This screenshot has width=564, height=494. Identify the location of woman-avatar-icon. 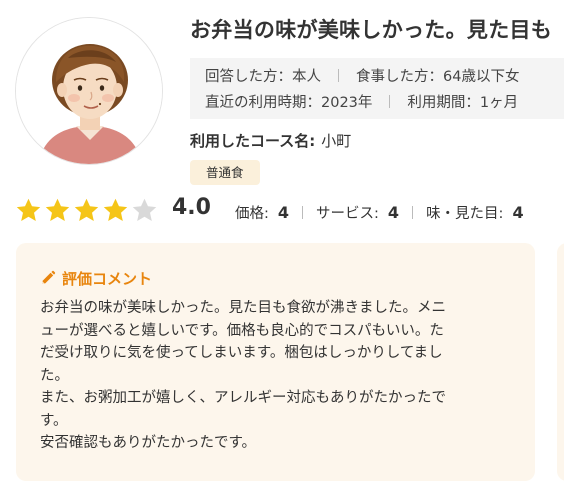
(89, 91).